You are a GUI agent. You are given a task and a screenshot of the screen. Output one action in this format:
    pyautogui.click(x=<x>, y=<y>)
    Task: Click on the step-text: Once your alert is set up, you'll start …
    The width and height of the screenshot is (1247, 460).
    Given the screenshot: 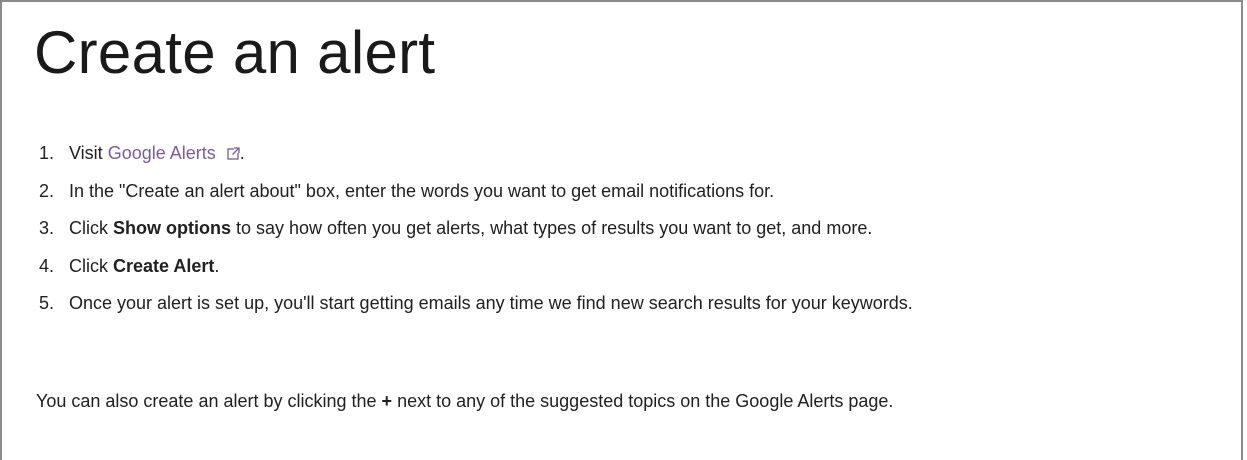 What is the action you would take?
    pyautogui.click(x=491, y=303)
    